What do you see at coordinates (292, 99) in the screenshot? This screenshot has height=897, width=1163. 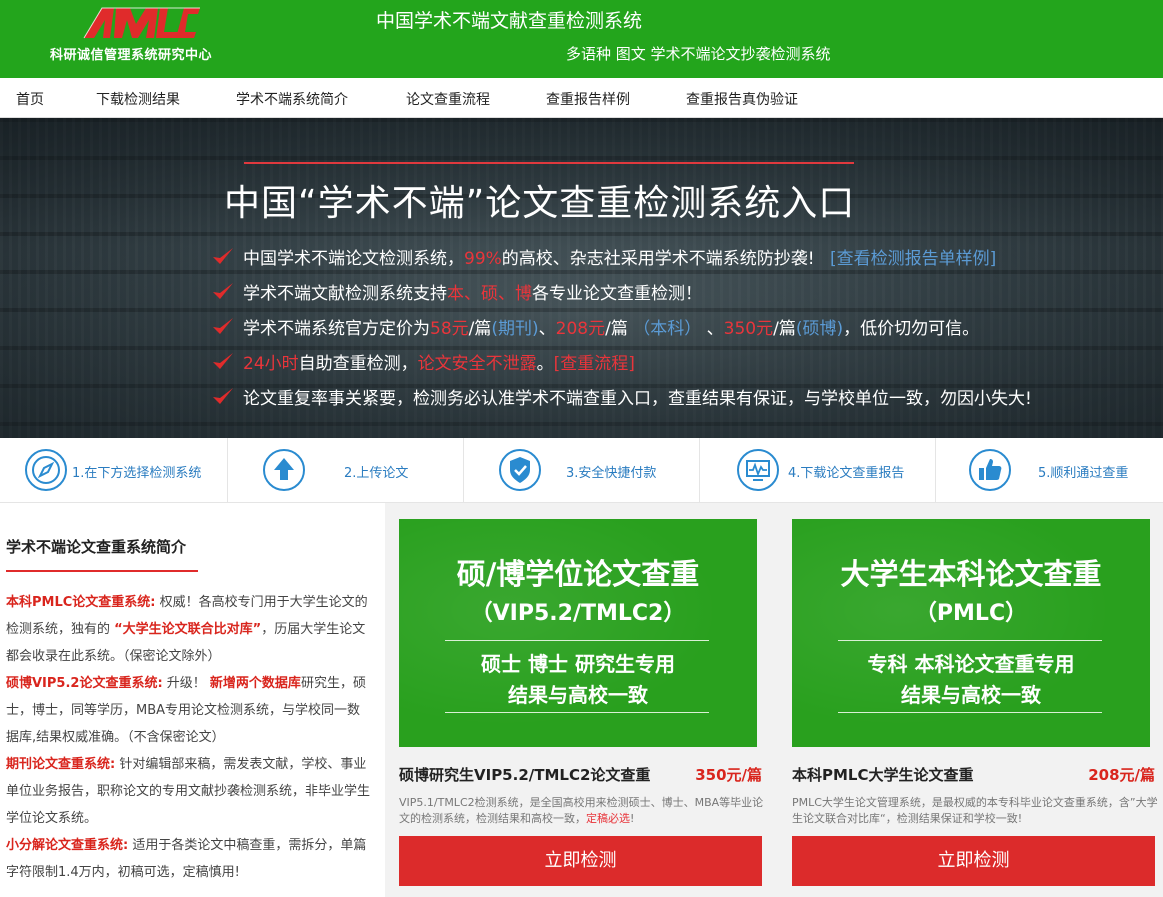 I see `nav-system-intro: 学术不端系统简介` at bounding box center [292, 99].